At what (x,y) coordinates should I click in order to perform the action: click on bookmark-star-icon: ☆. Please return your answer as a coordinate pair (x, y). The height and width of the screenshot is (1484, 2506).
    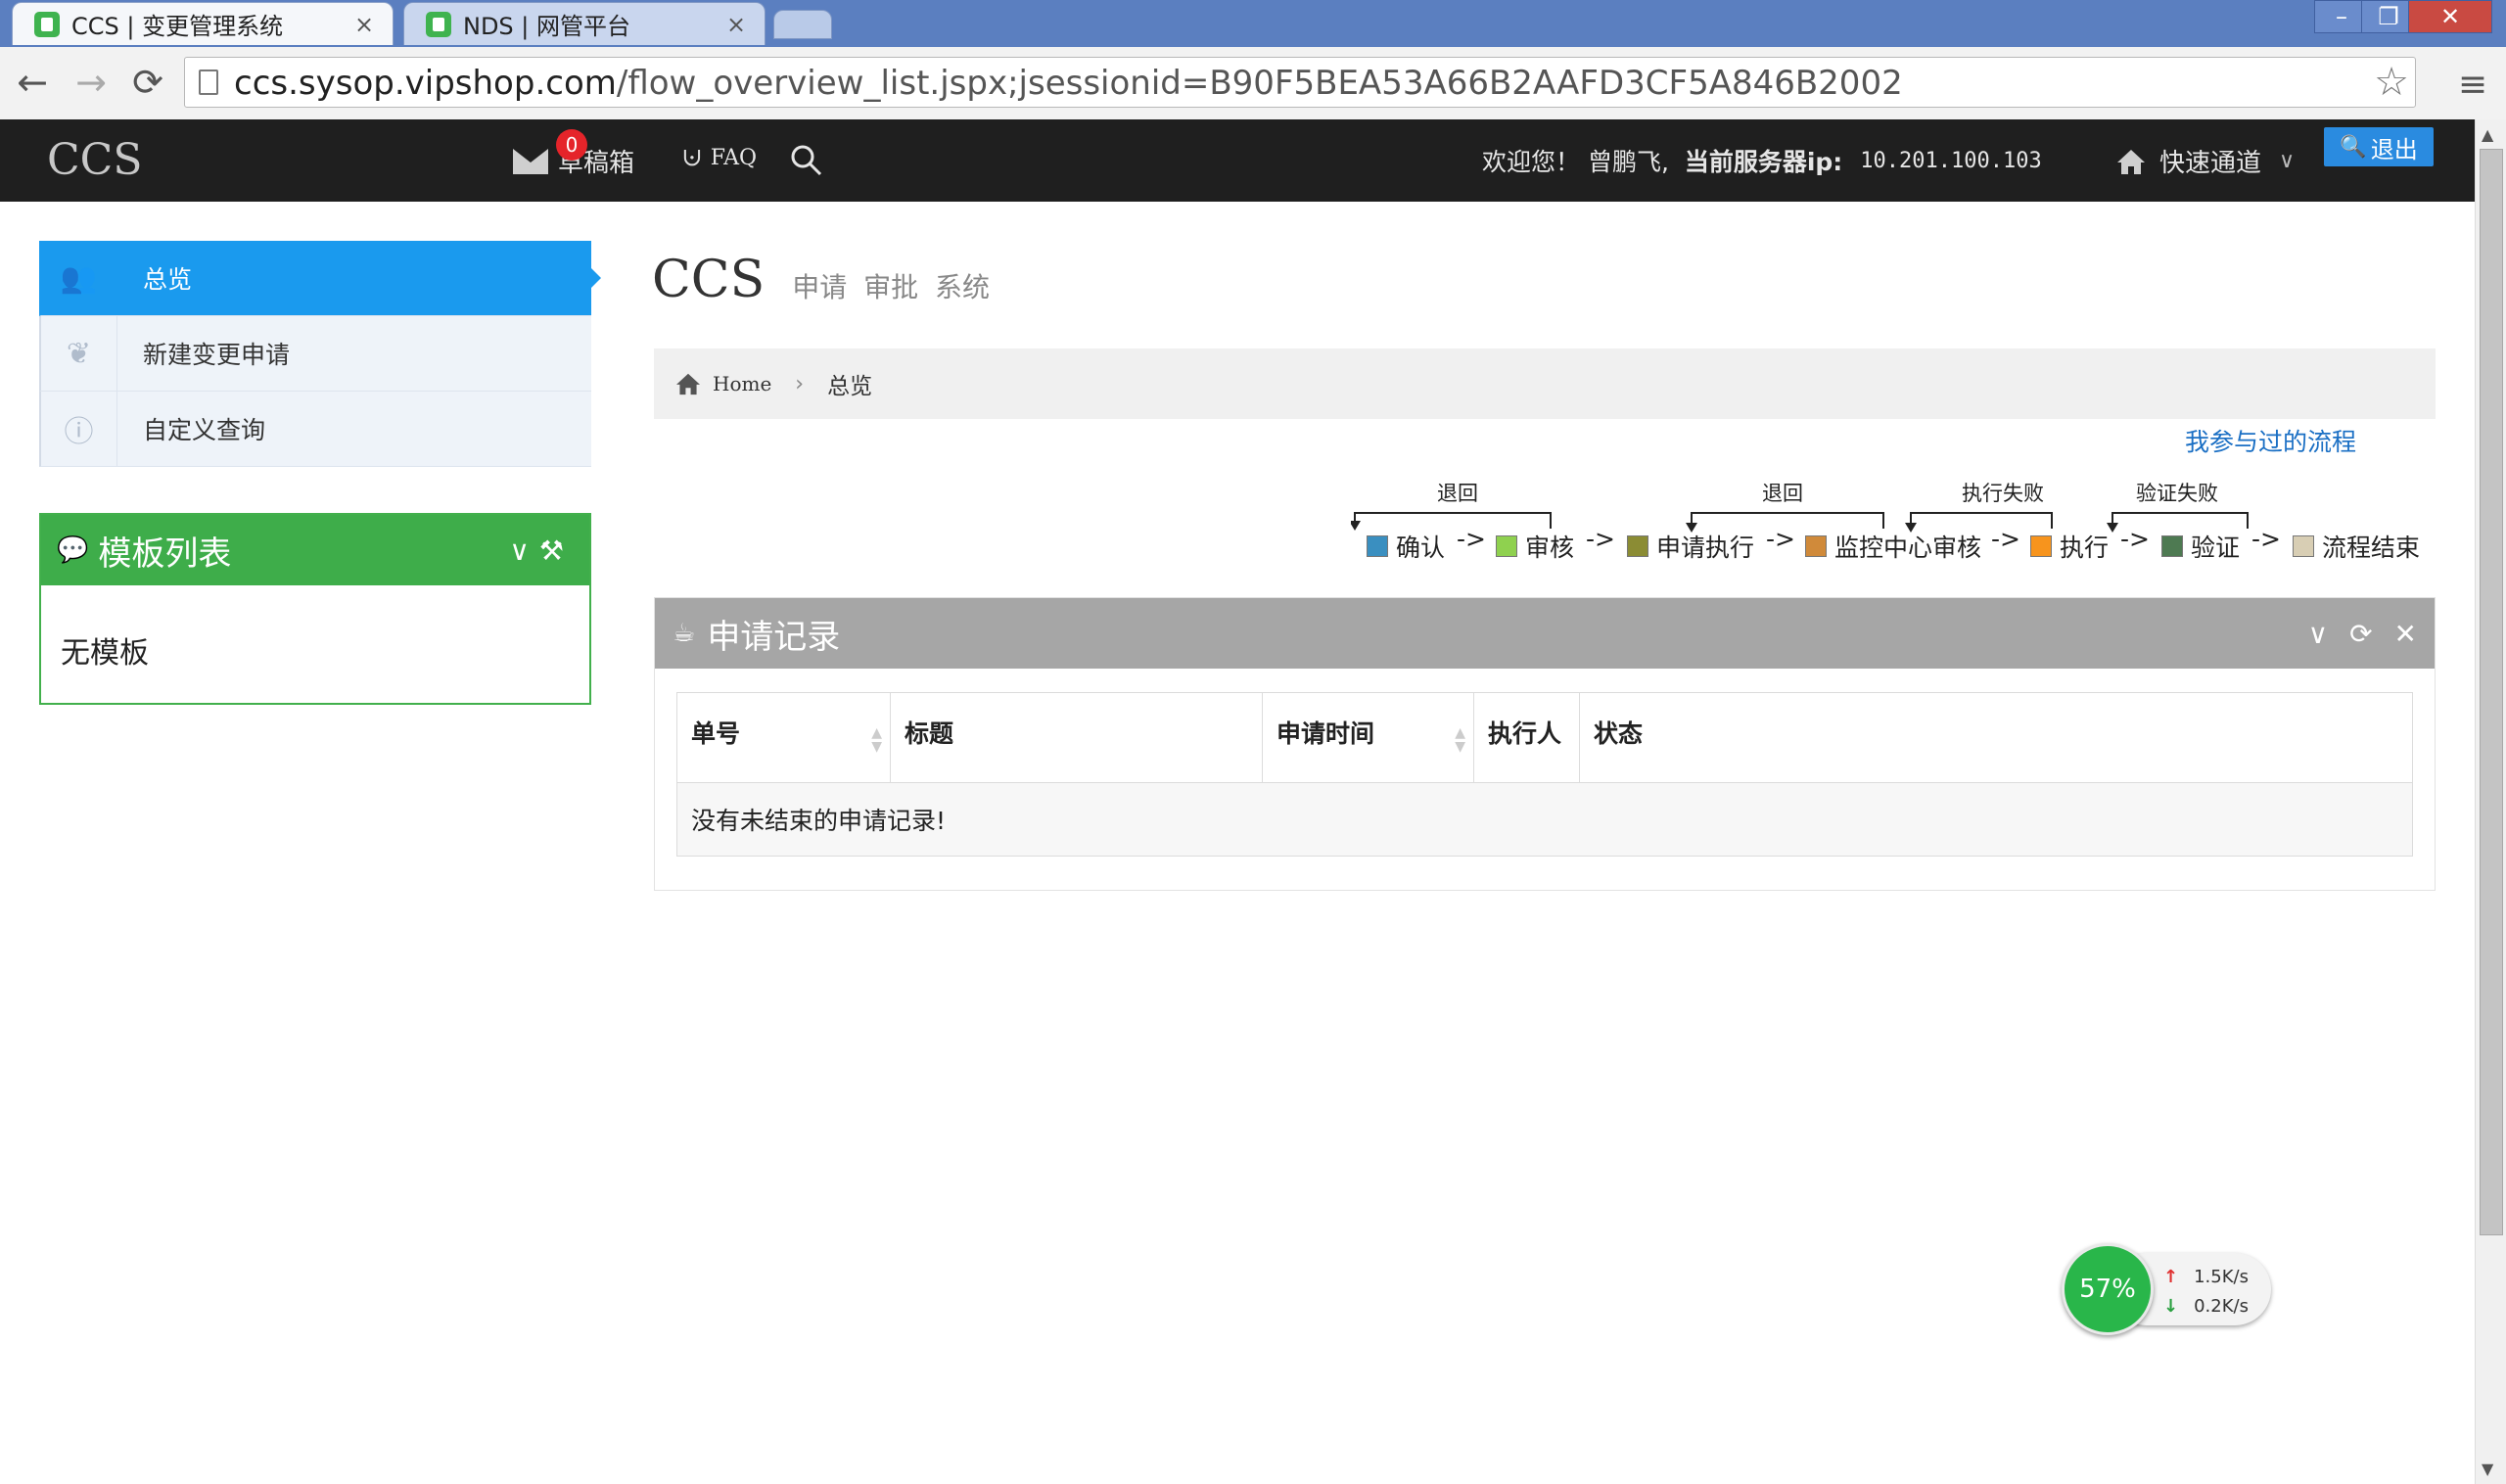
    Looking at the image, I should click on (2391, 82).